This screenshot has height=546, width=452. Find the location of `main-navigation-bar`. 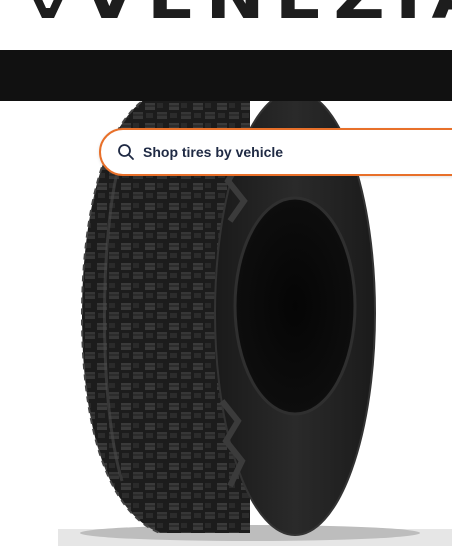

main-navigation-bar is located at coordinates (226, 75).